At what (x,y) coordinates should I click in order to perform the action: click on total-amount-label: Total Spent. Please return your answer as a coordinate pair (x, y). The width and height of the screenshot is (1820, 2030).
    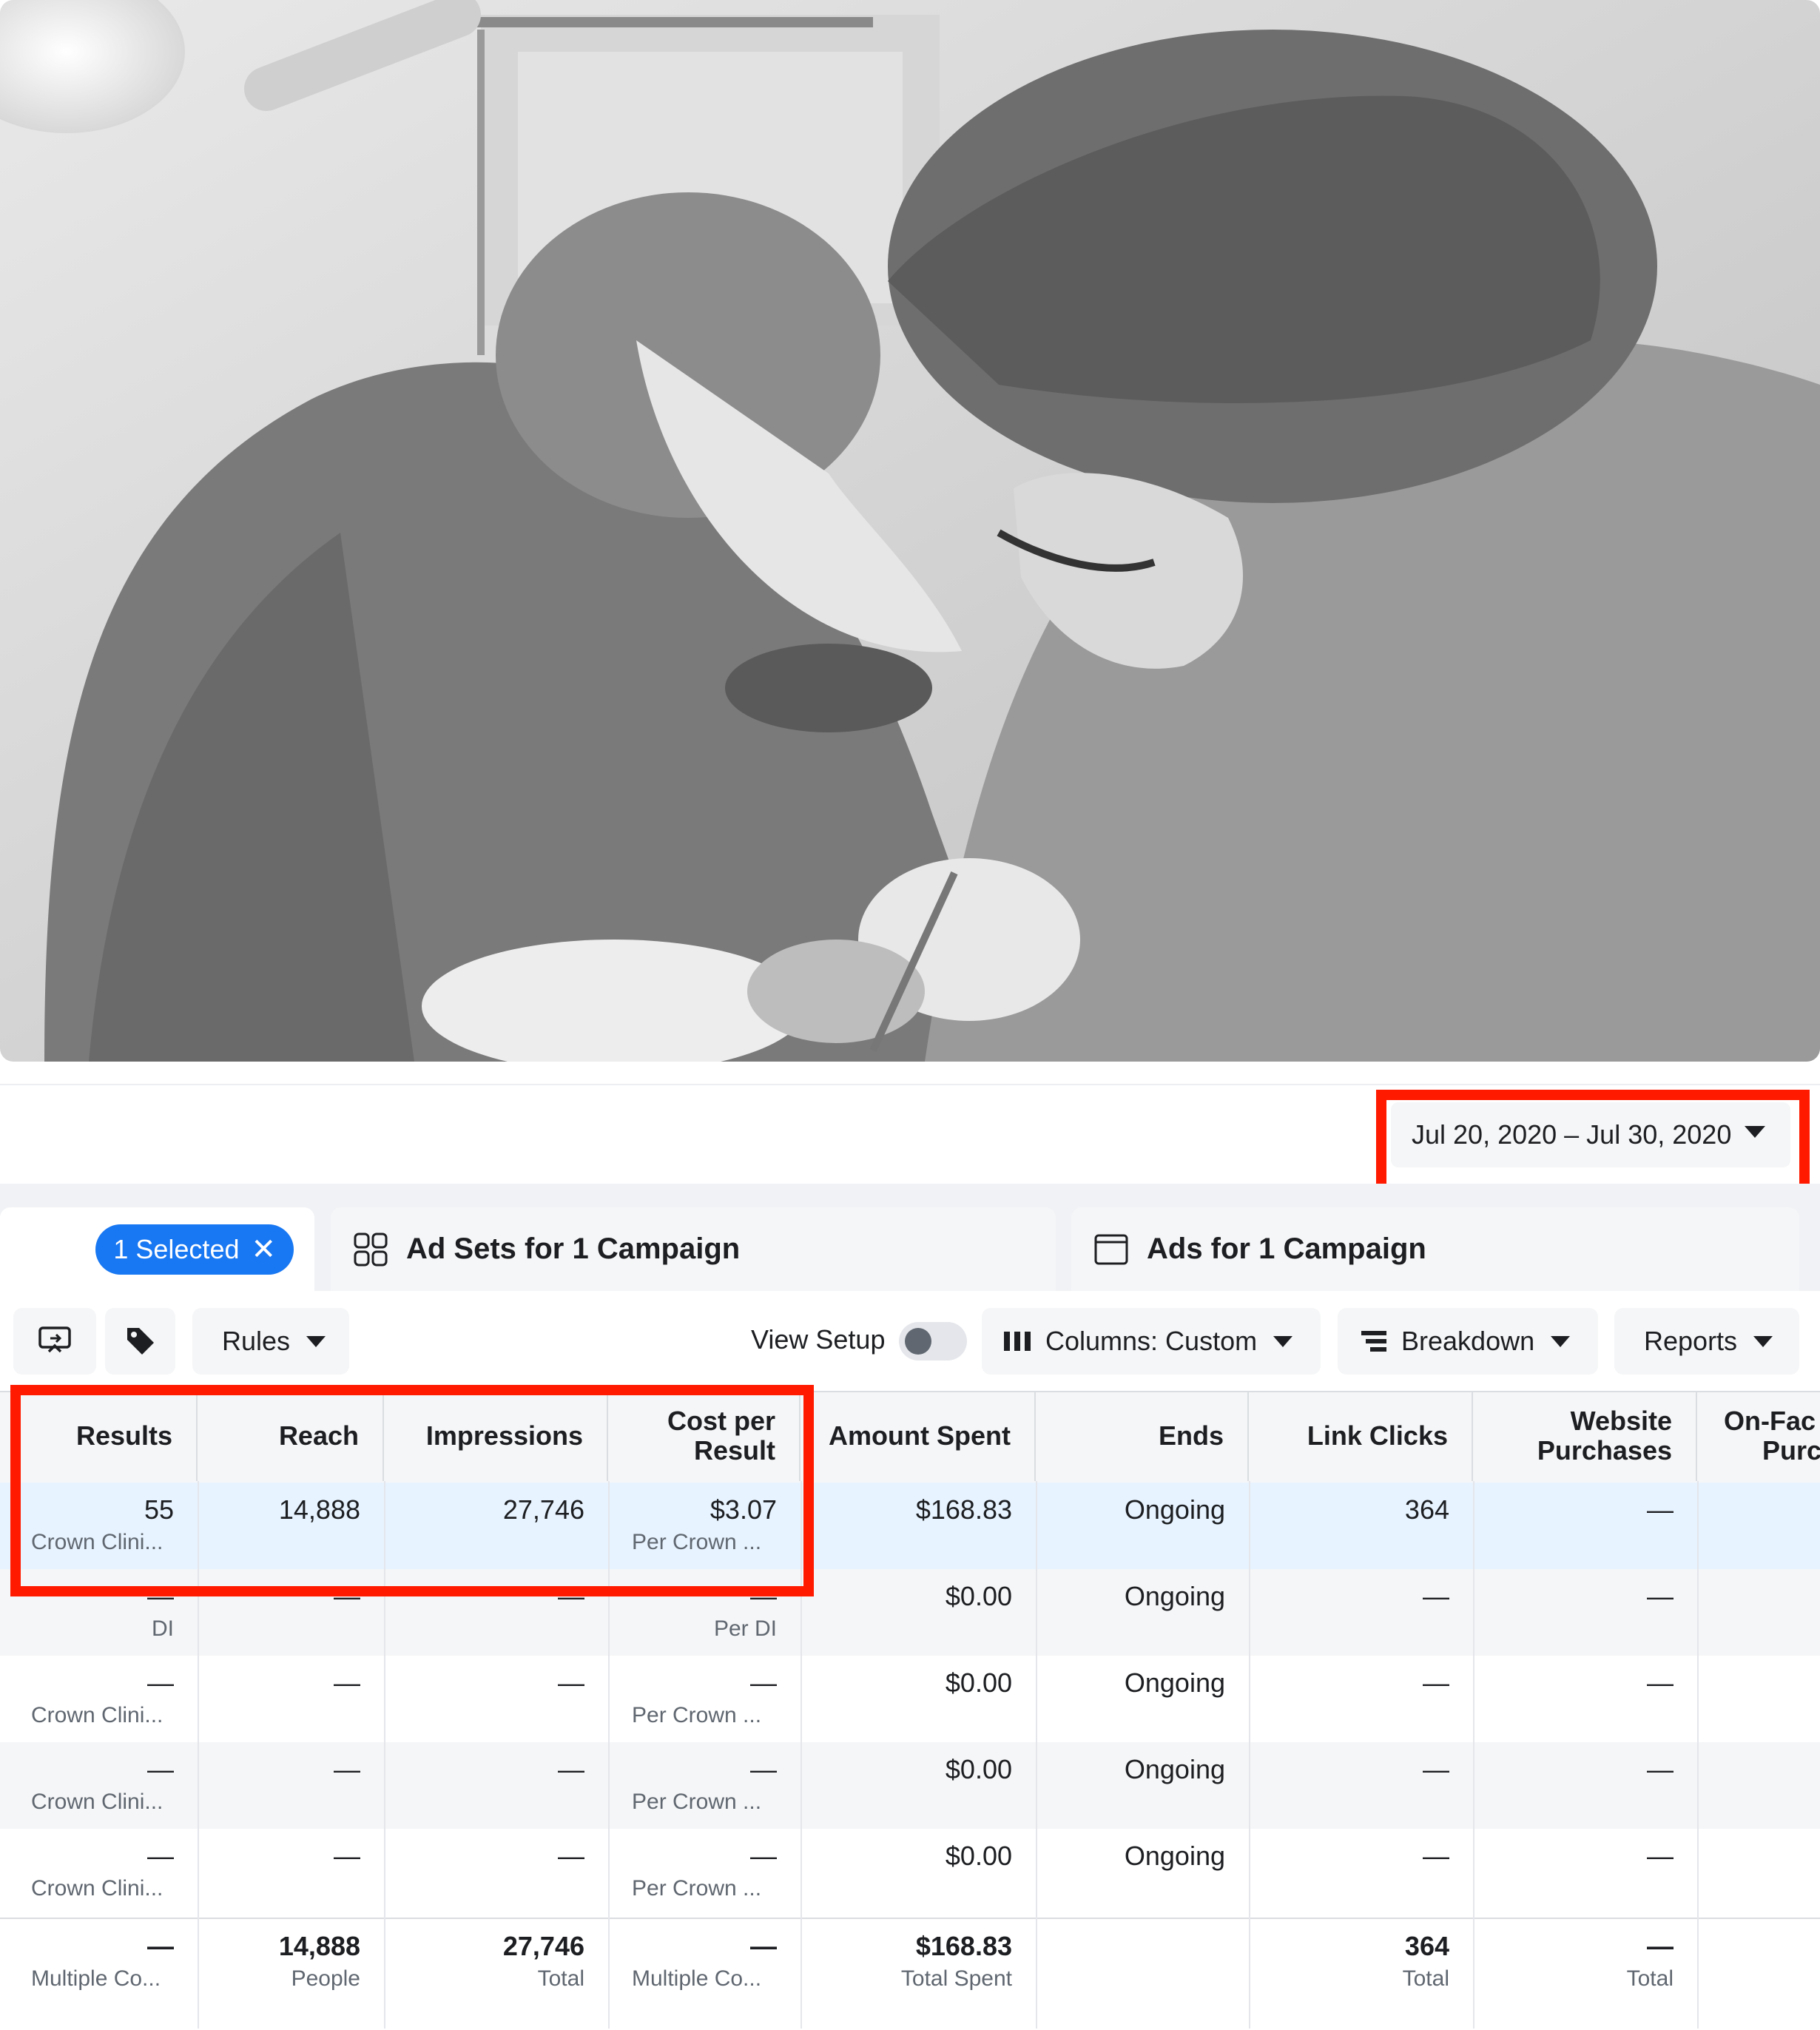
    Looking at the image, I should click on (956, 1978).